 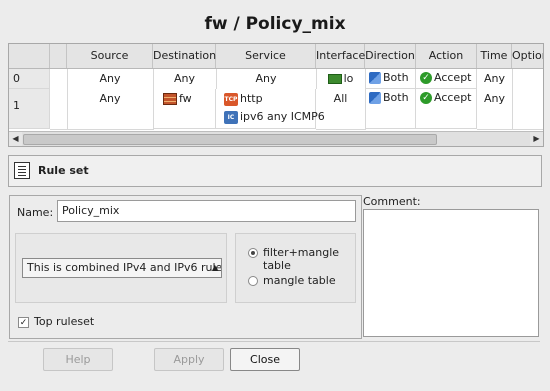 I want to click on header-direction: Direction, so click(x=390, y=56).